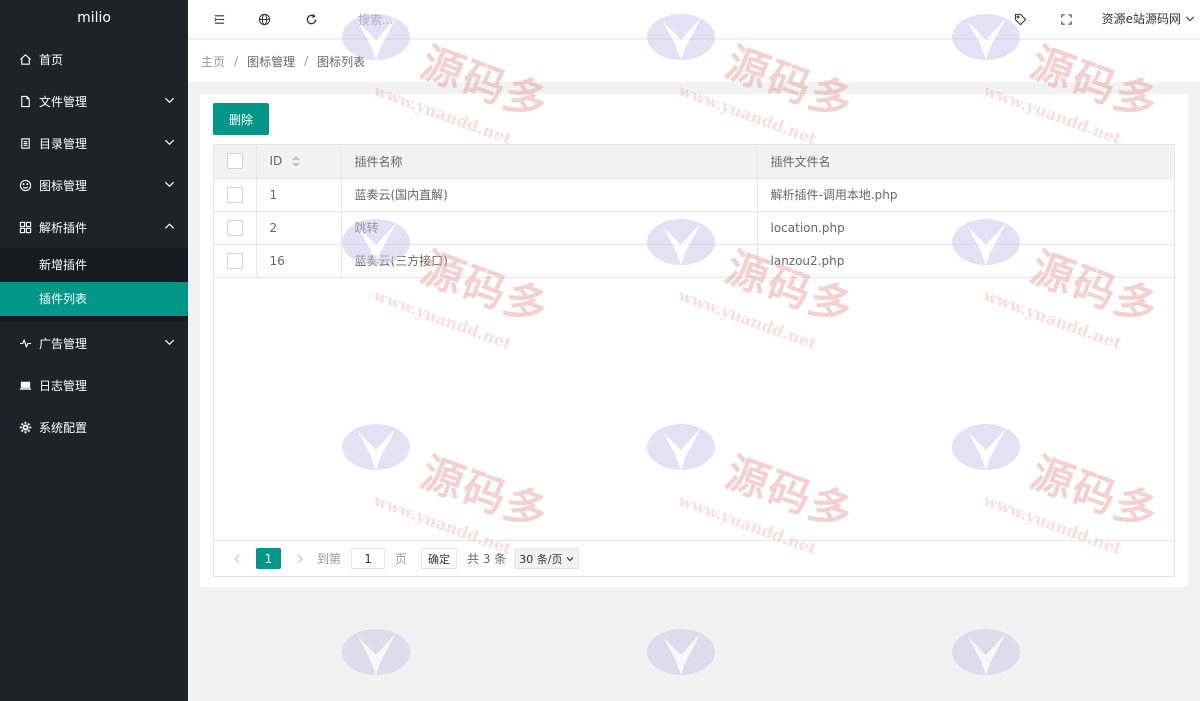  Describe the element at coordinates (94, 343) in the screenshot. I see `sidebar-item-ad-management: 广告管理` at that location.